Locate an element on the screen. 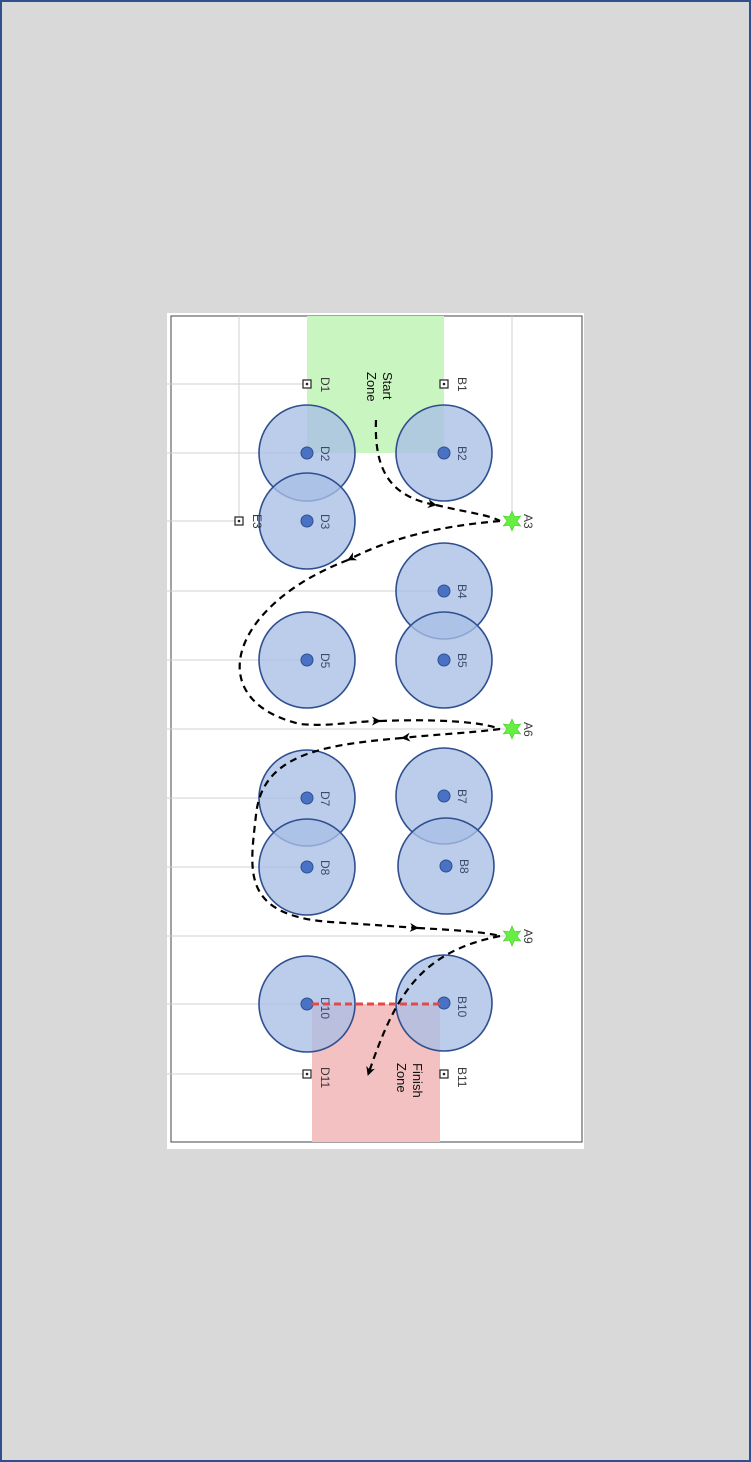 The width and height of the screenshot is (751, 1462). cone-b10-label: B10 is located at coordinates (462, 1007).